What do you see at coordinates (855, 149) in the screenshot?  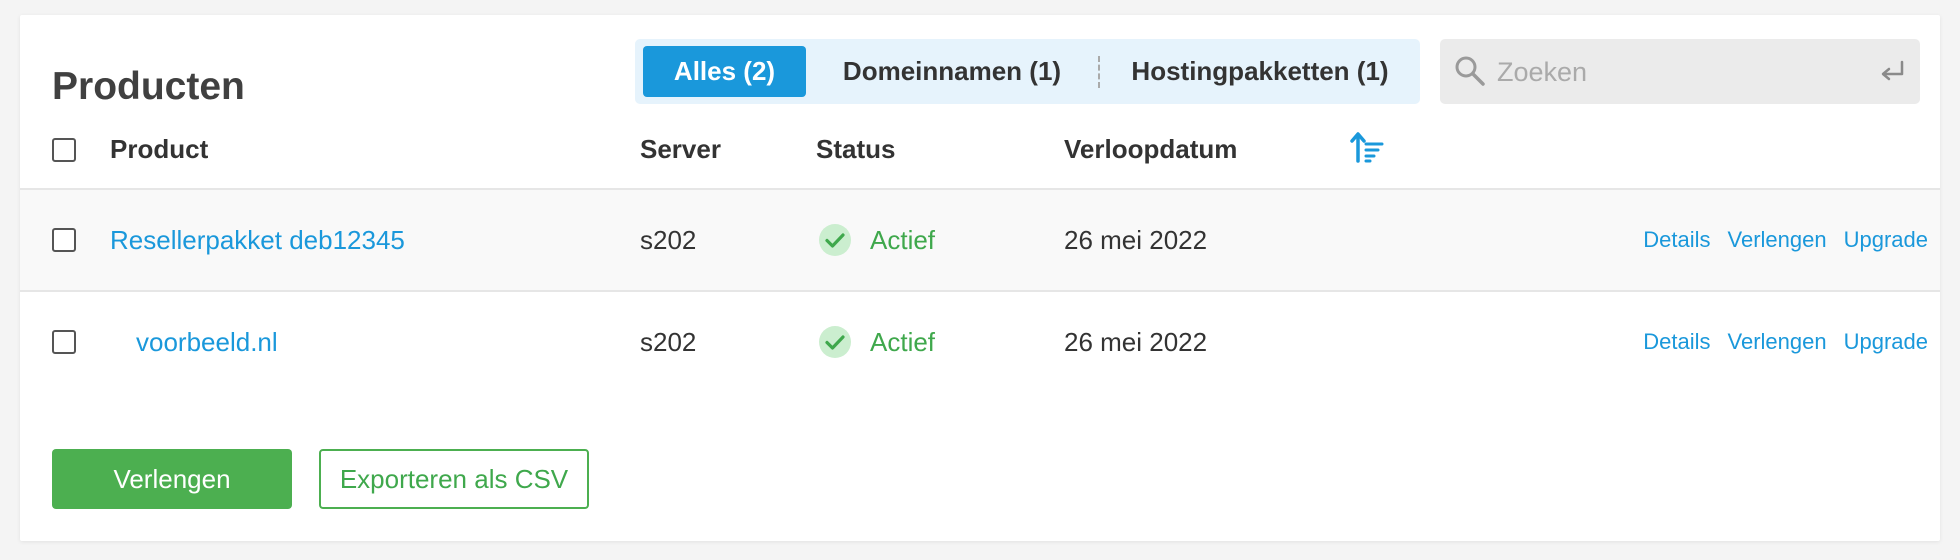 I see `column-header-status: Status` at bounding box center [855, 149].